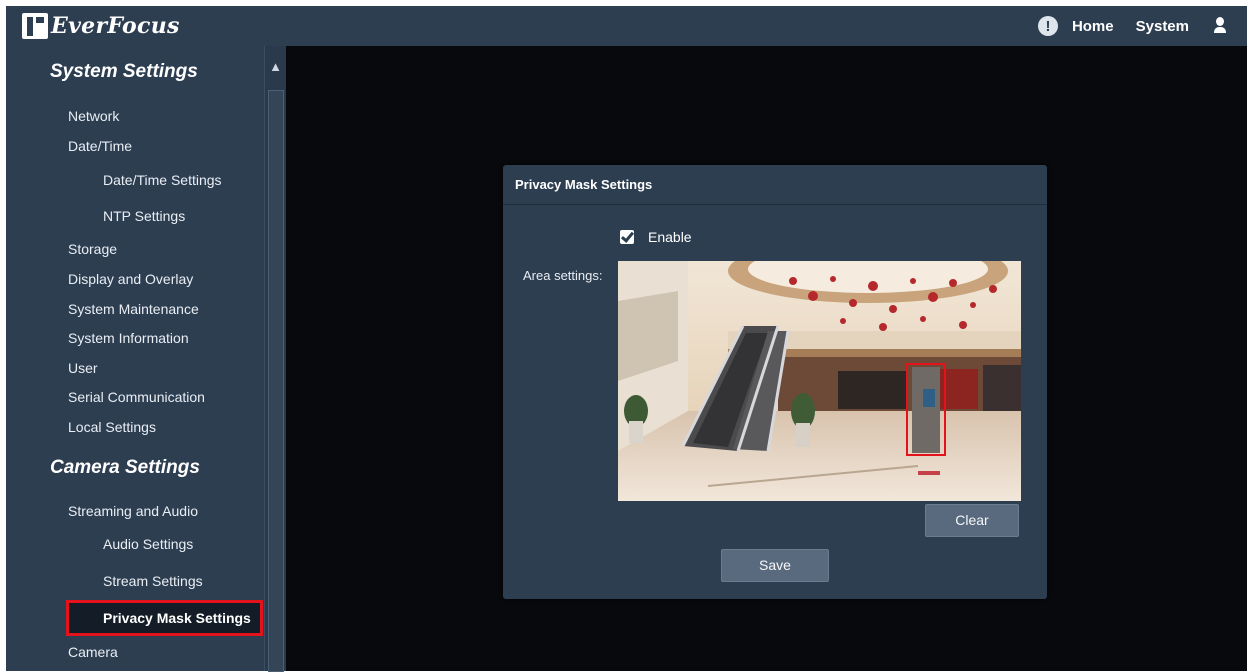 This screenshot has height=672, width=1251. Describe the element at coordinates (124, 71) in the screenshot. I see `section-title-system: System Settings` at that location.